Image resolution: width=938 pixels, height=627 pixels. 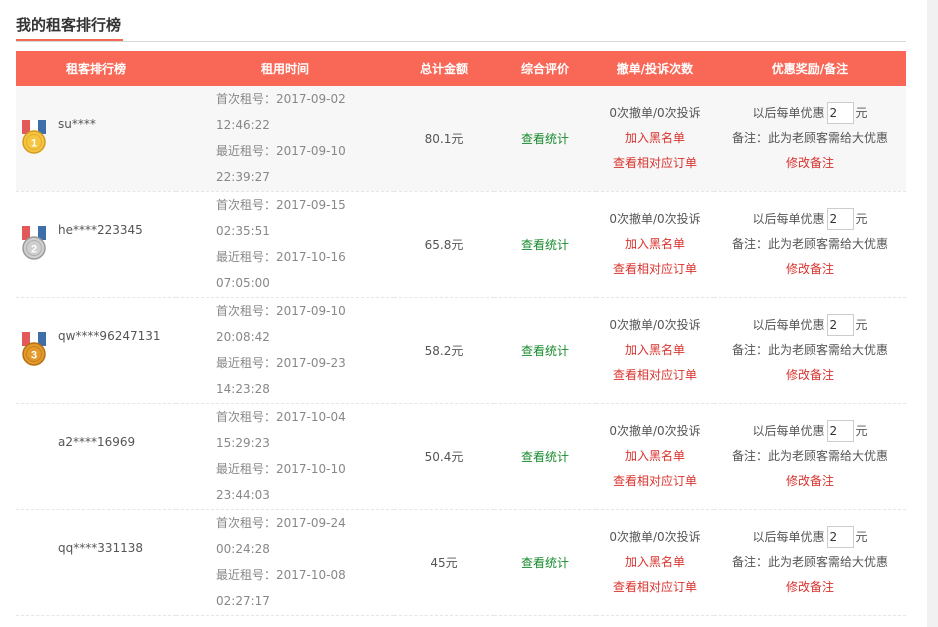 What do you see at coordinates (284, 69) in the screenshot?
I see `header-rental-time: 租用时间` at bounding box center [284, 69].